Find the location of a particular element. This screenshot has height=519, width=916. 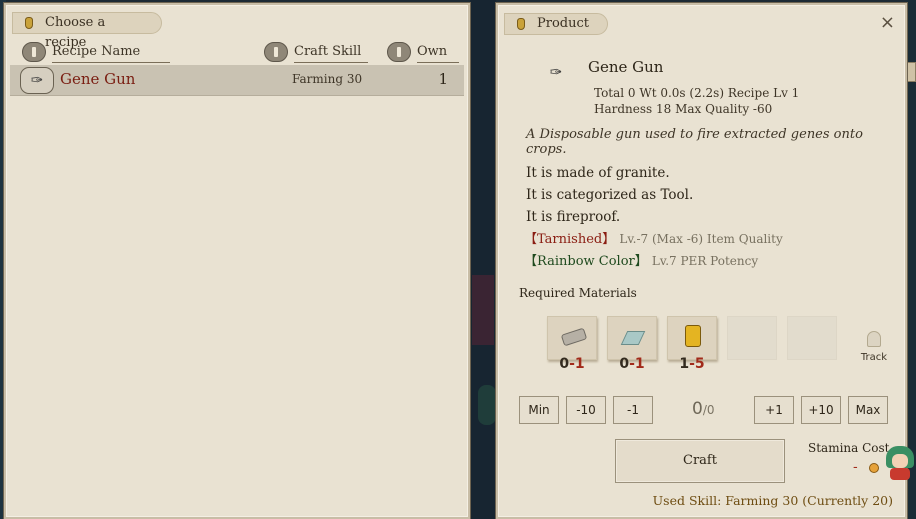

enchant-detail: Lv.7 PER Potency is located at coordinates (705, 261).